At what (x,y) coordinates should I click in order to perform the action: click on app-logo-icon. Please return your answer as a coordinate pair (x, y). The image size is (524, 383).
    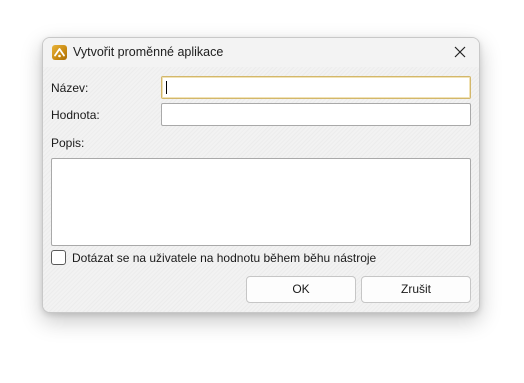
    Looking at the image, I should click on (59, 52).